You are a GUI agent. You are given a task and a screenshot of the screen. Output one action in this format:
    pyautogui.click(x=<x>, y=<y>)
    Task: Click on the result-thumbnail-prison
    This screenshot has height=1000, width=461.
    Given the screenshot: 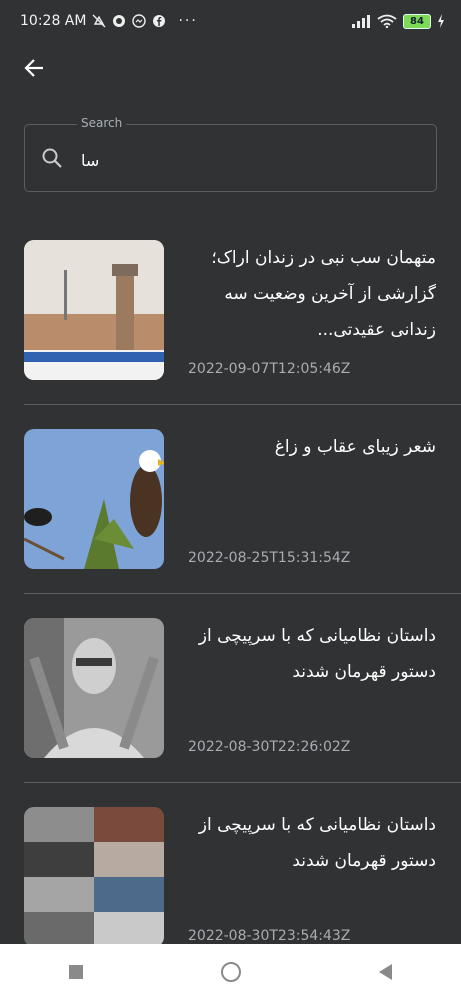 What is the action you would take?
    pyautogui.click(x=94, y=310)
    